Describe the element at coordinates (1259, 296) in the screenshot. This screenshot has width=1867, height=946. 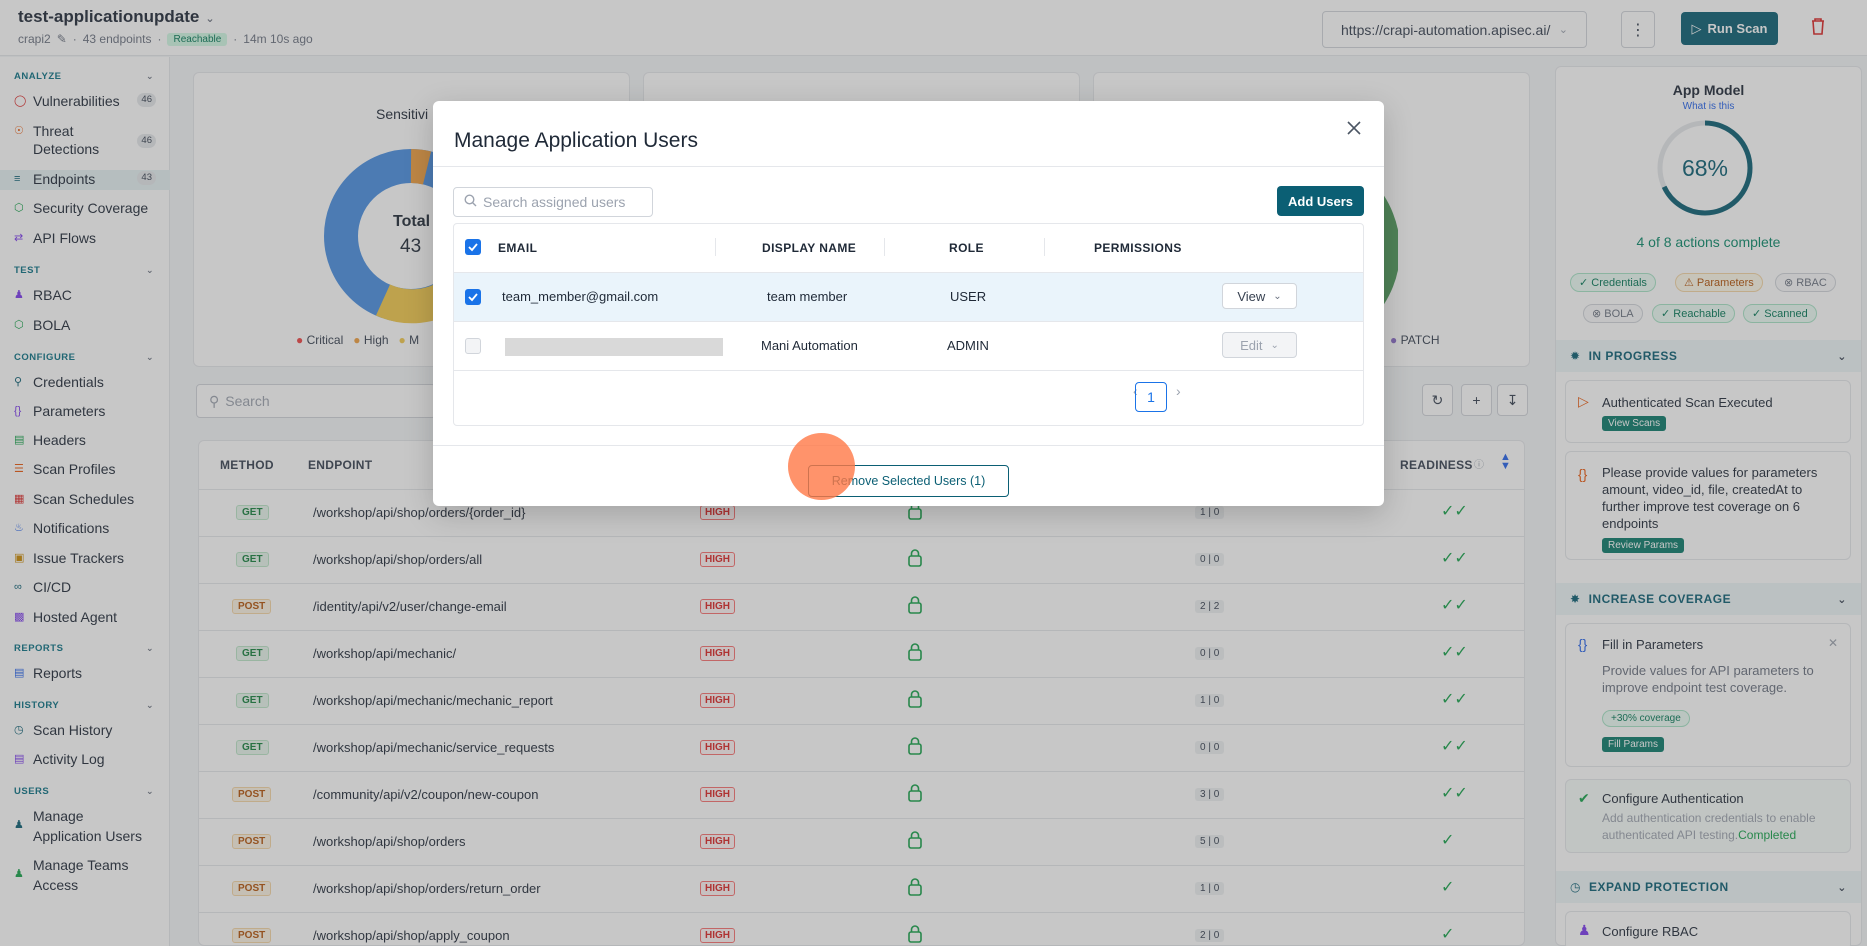
I see `permission-select: View ⌄` at that location.